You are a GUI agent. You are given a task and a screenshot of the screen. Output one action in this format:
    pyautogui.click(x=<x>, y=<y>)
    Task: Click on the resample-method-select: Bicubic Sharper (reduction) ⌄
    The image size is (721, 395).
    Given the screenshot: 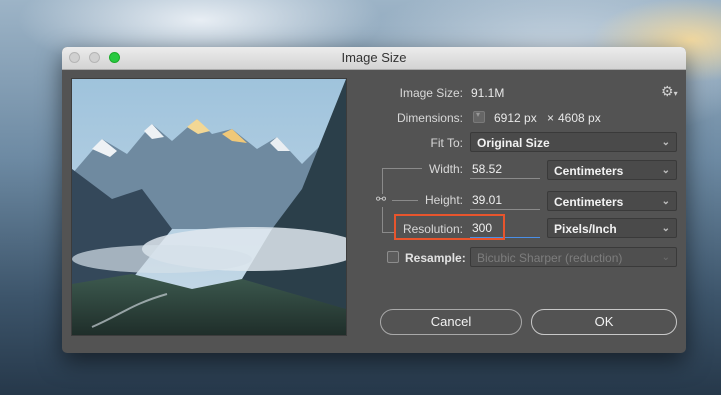 What is the action you would take?
    pyautogui.click(x=573, y=257)
    